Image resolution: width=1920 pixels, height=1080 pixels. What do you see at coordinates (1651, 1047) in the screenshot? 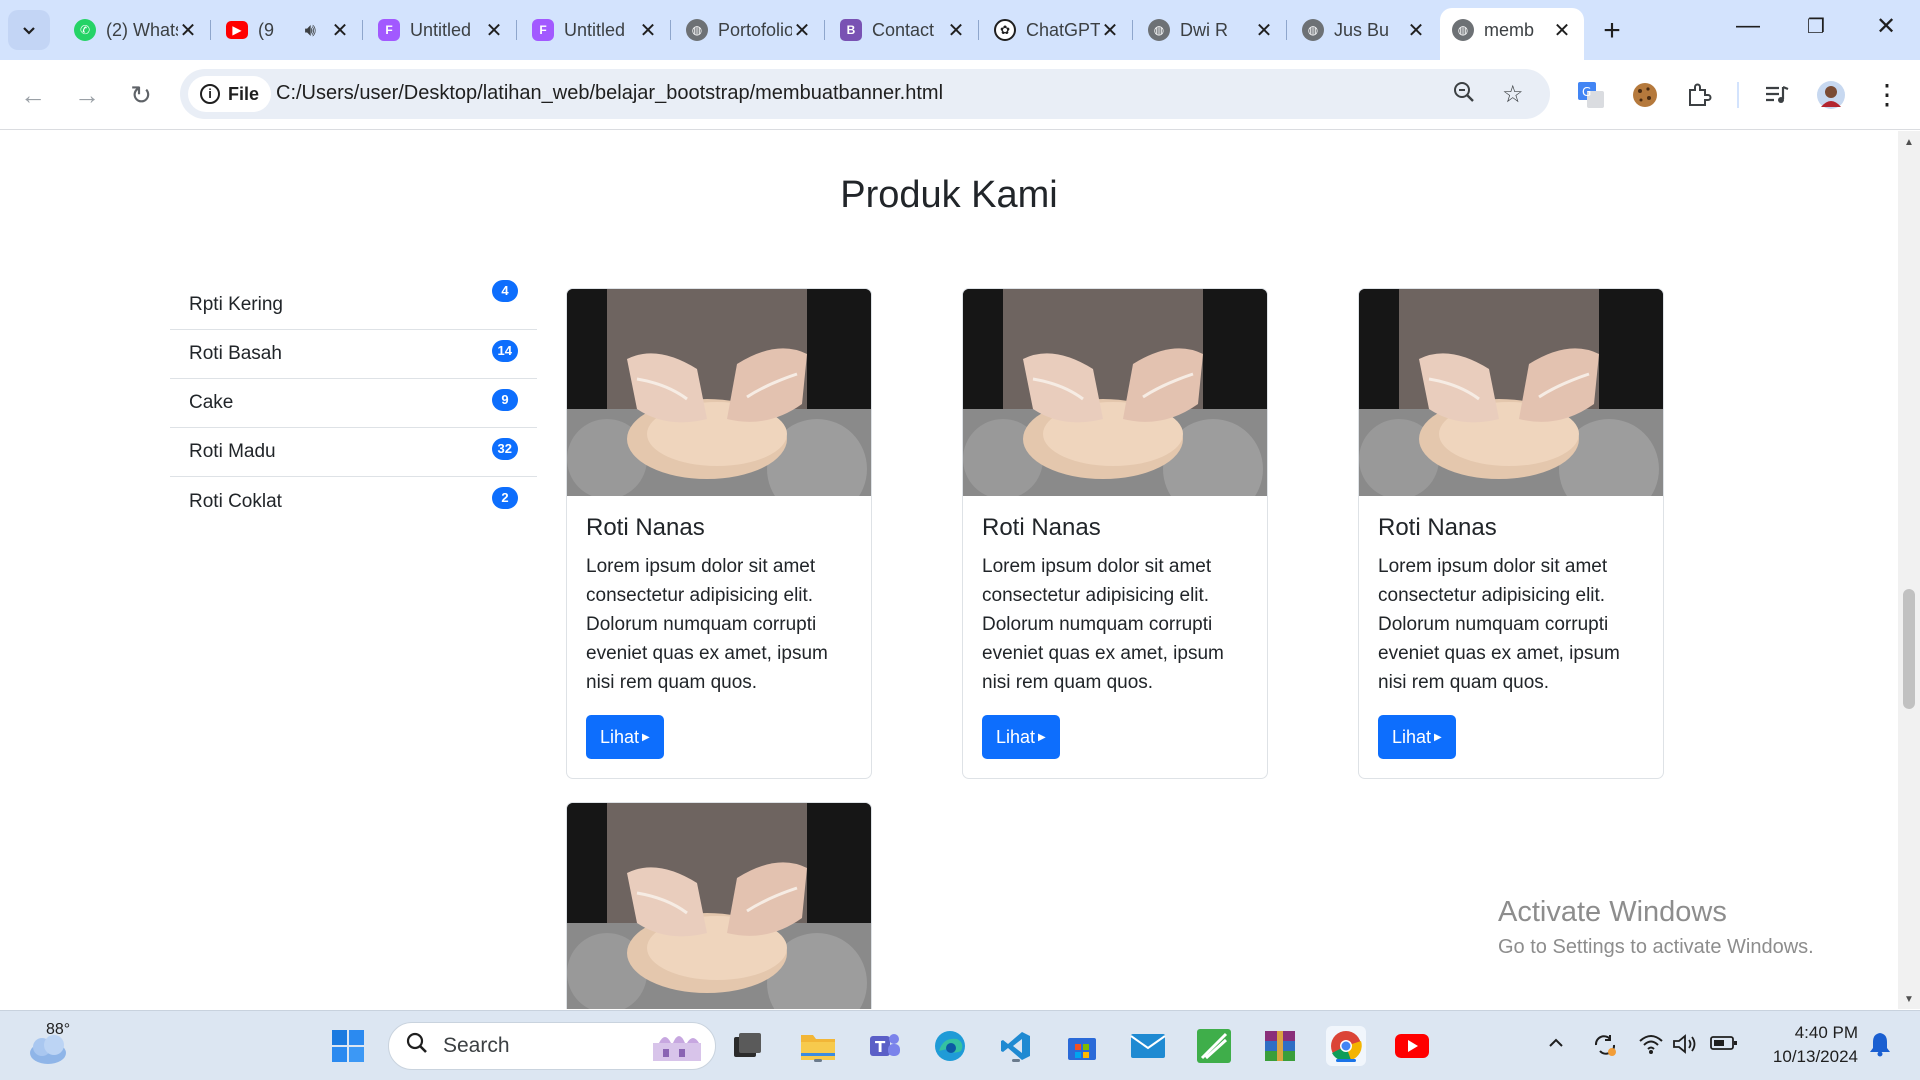
I see `wifi-icon` at bounding box center [1651, 1047].